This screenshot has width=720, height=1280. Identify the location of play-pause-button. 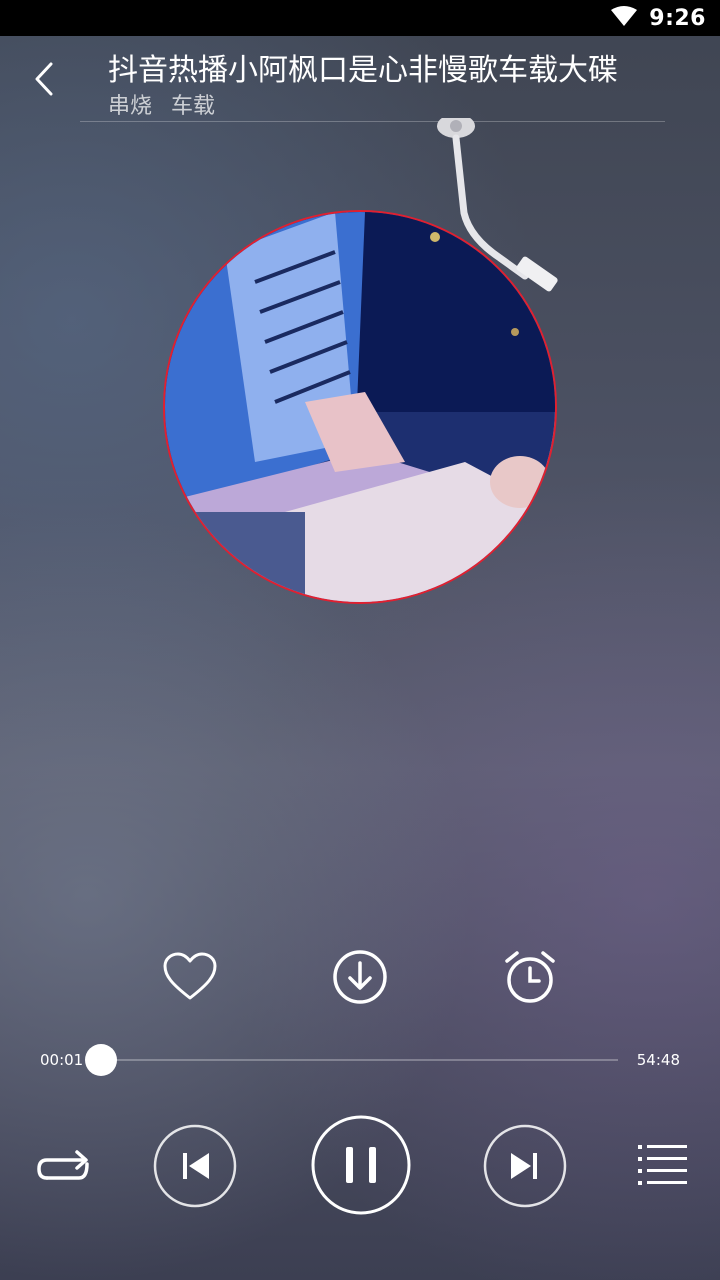
(361, 1167).